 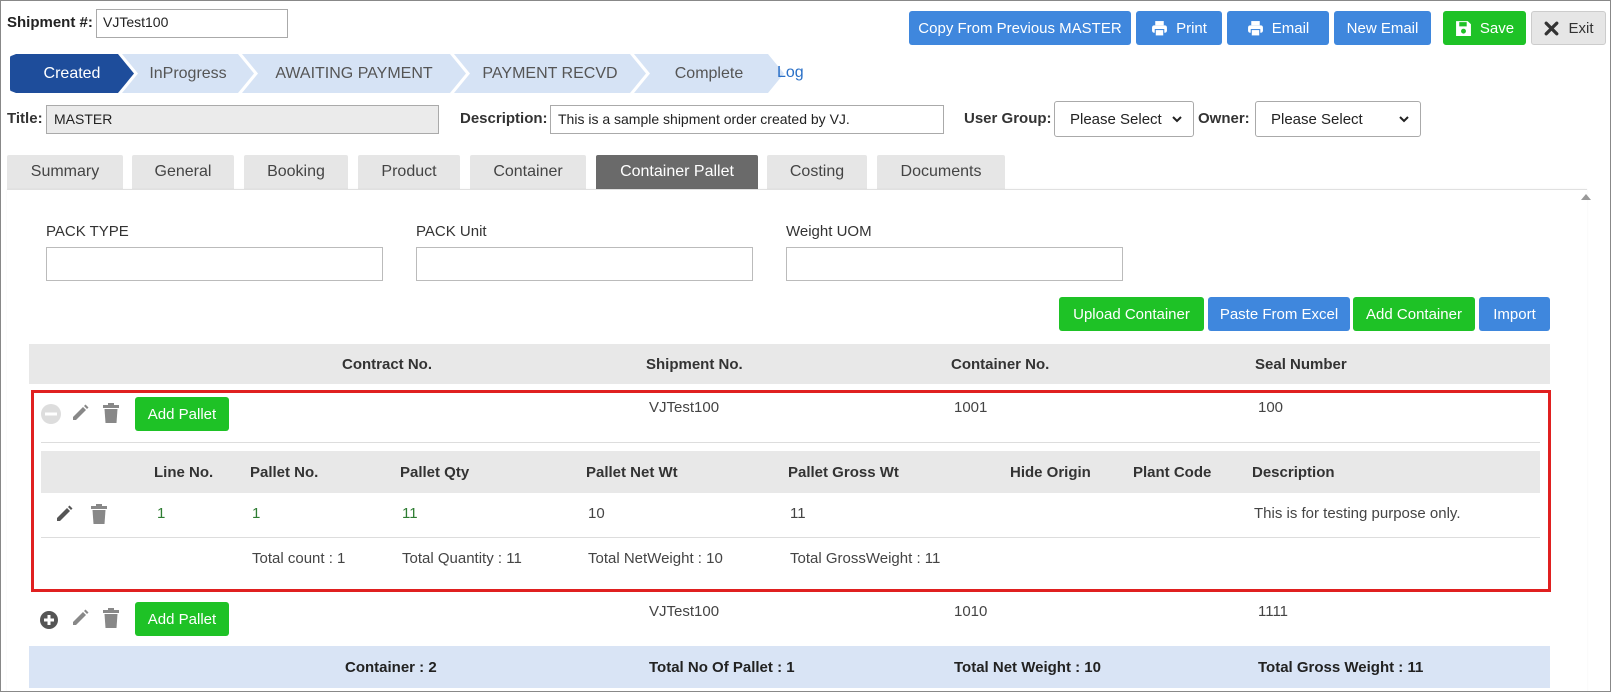 I want to click on save-button-label: Save, so click(x=1497, y=28).